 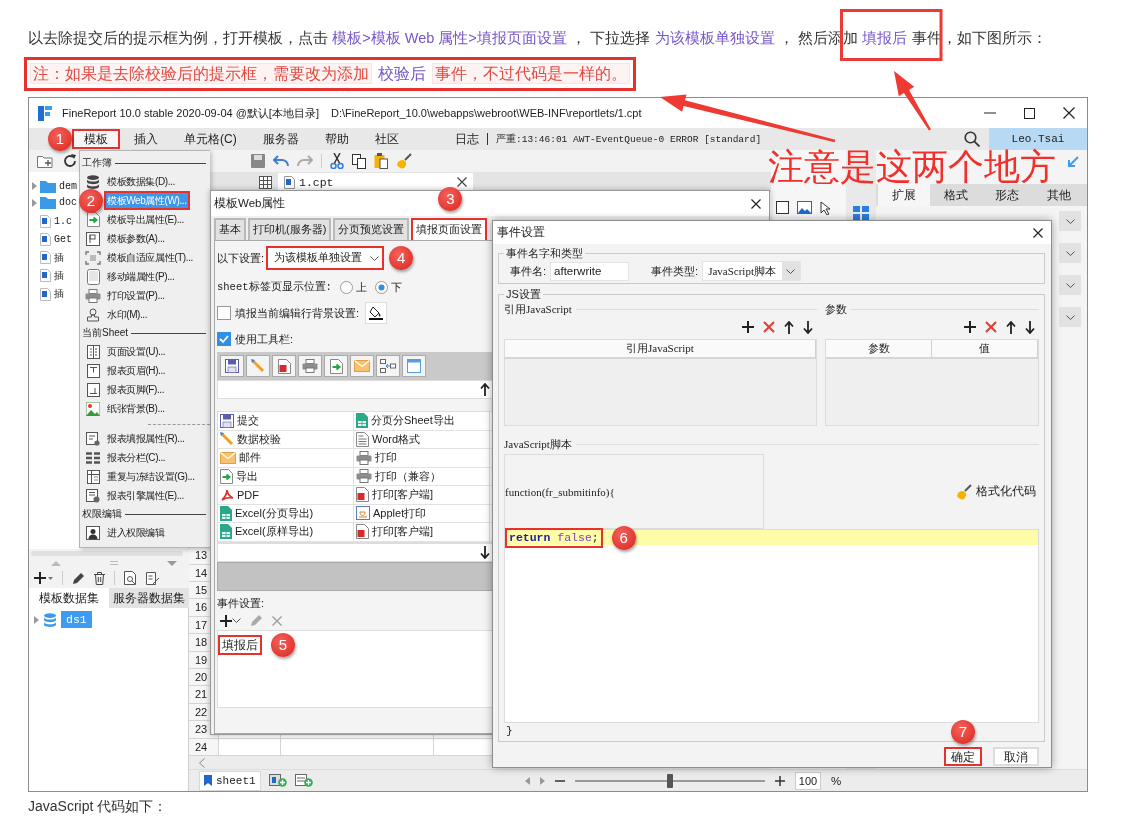 What do you see at coordinates (210, 139) in the screenshot?
I see `menu-item: 单元格(C)` at bounding box center [210, 139].